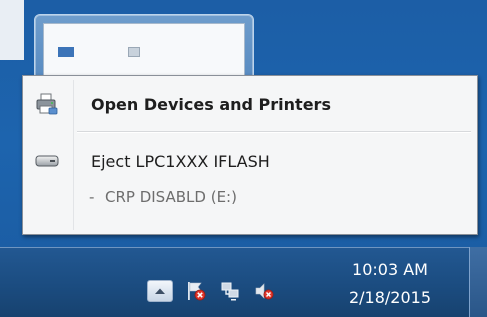  Describe the element at coordinates (390, 297) in the screenshot. I see `clock-date: 2/18/2015` at that location.